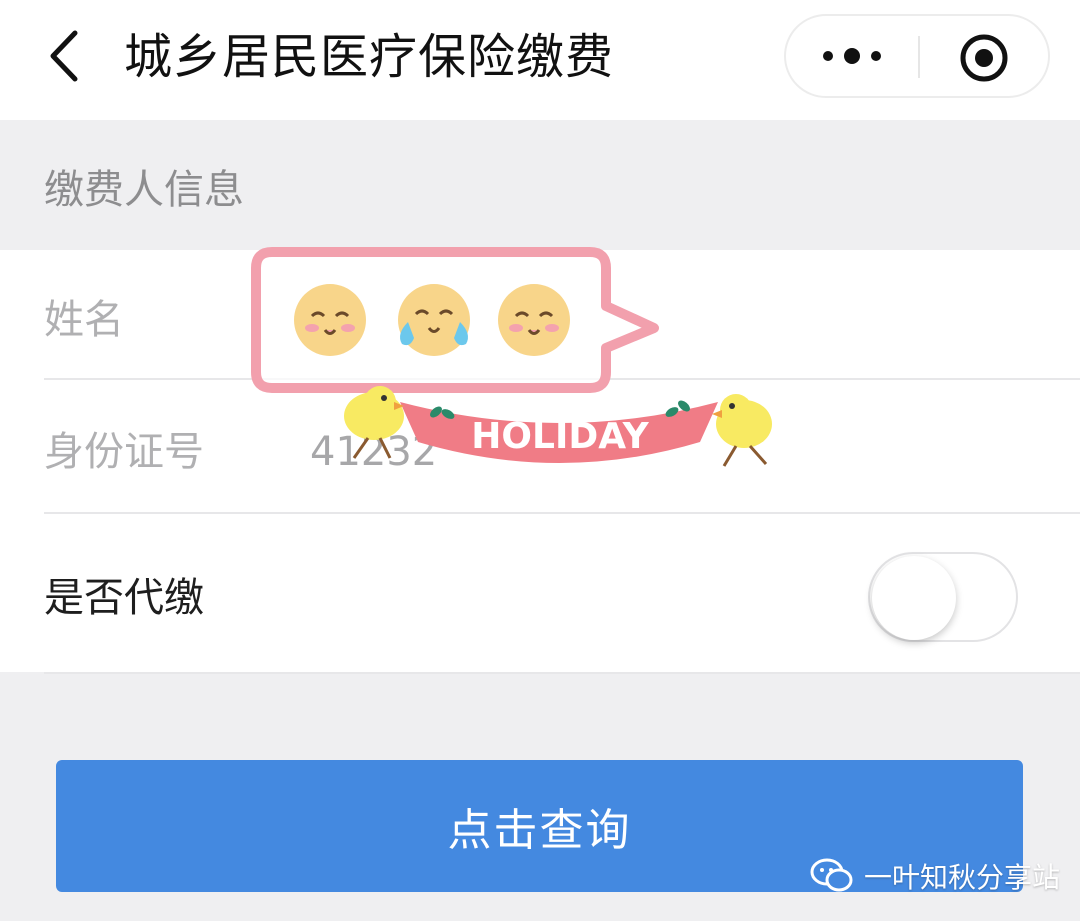  Describe the element at coordinates (144, 190) in the screenshot. I see `section-title: 缴费人信息` at that location.